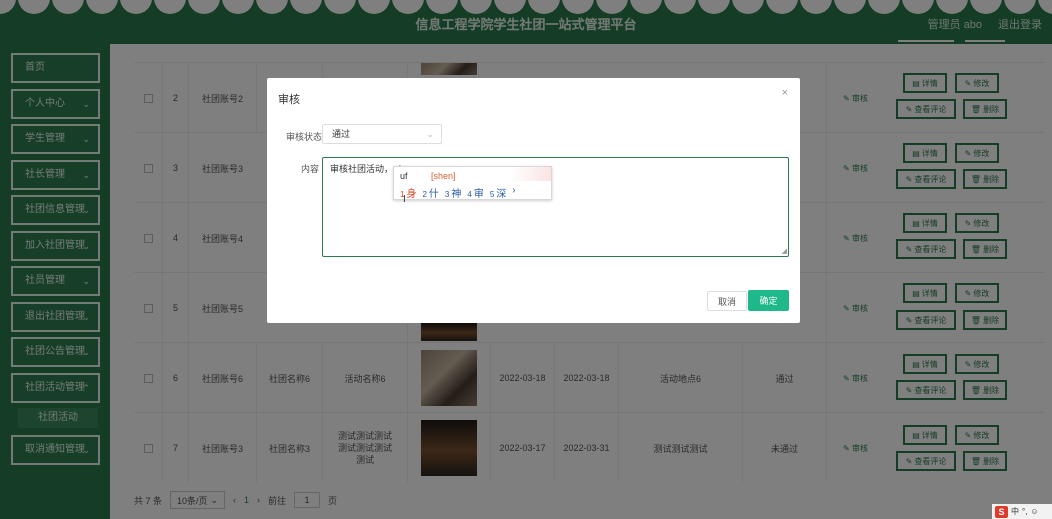 The height and width of the screenshot is (519, 1052). I want to click on dialog-title: 审核, so click(289, 100).